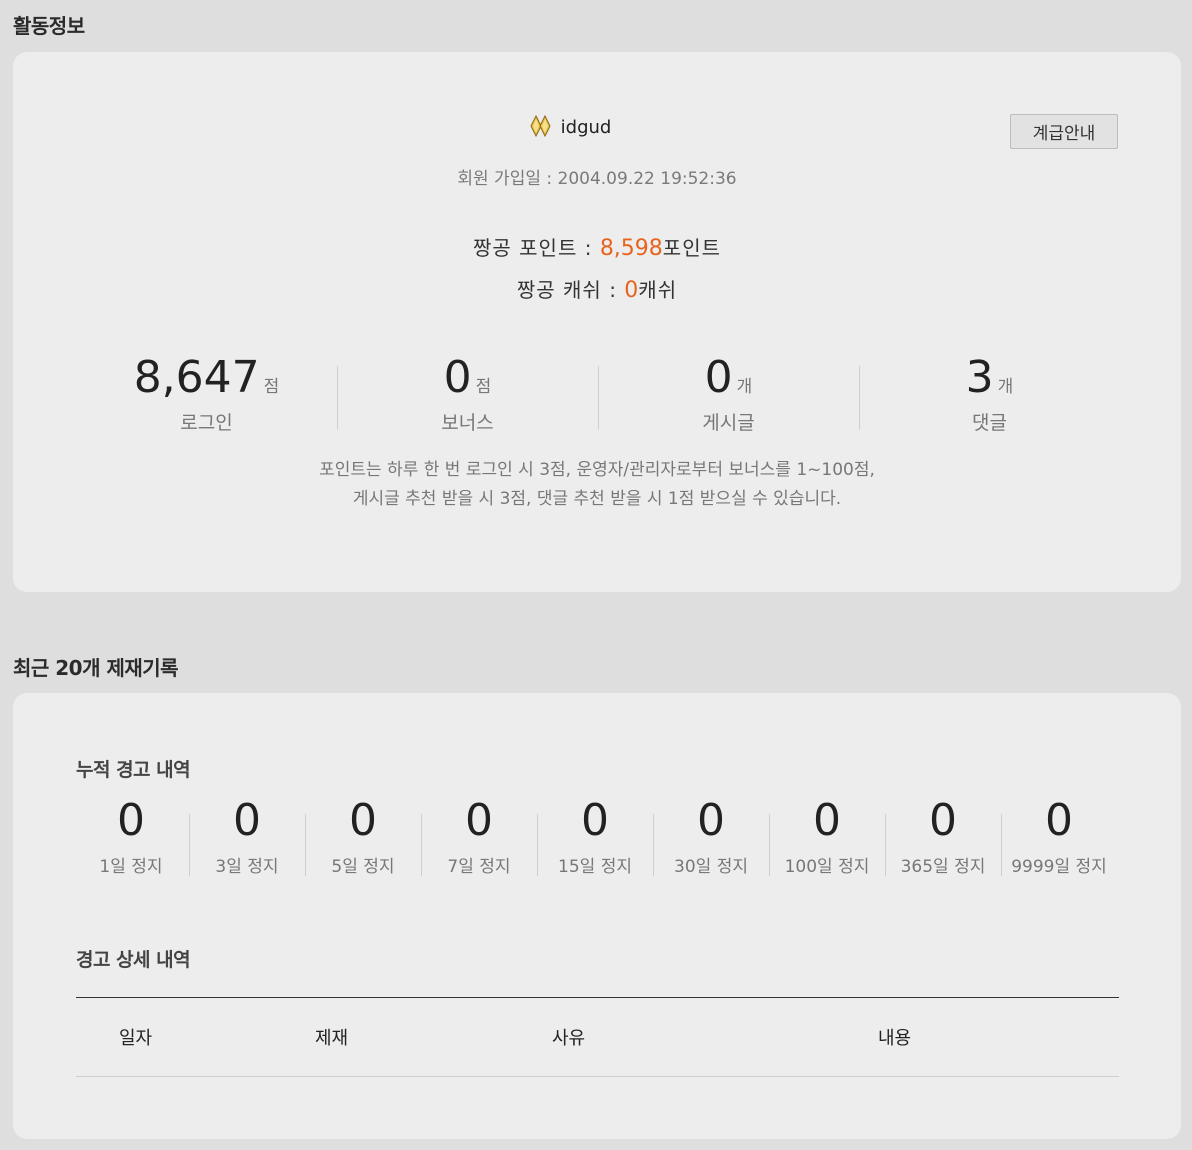 The width and height of the screenshot is (1192, 1150). What do you see at coordinates (507, 179) in the screenshot?
I see `join-date-label: 회원 가입일 :` at bounding box center [507, 179].